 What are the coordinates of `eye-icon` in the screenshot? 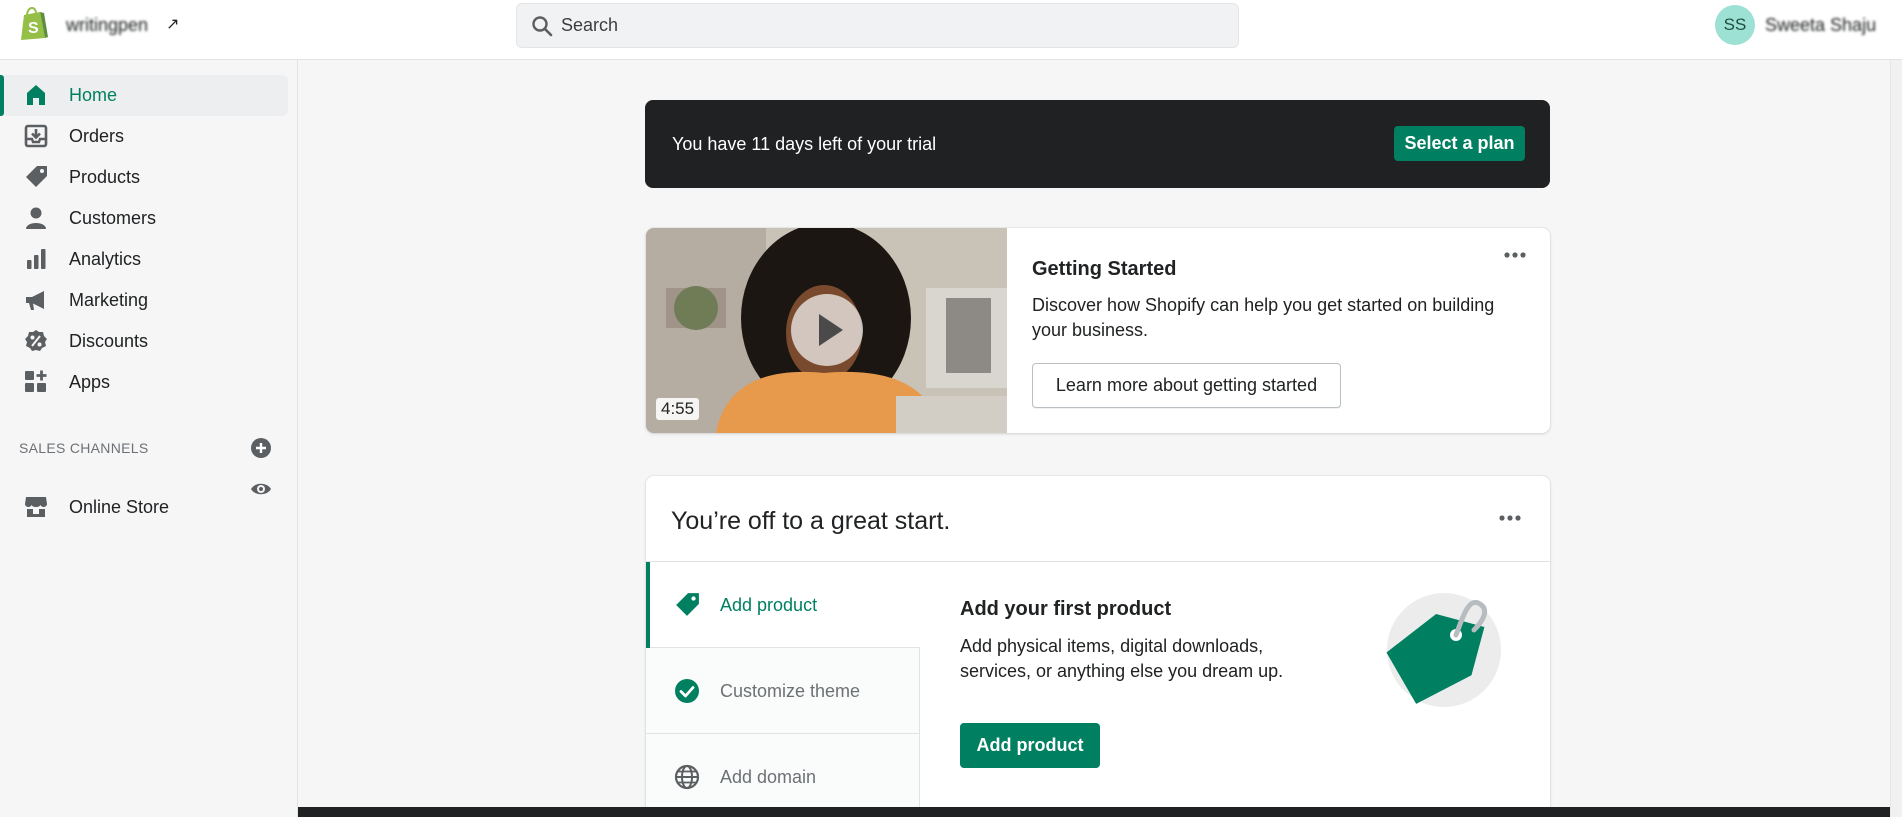 It's located at (261, 489).